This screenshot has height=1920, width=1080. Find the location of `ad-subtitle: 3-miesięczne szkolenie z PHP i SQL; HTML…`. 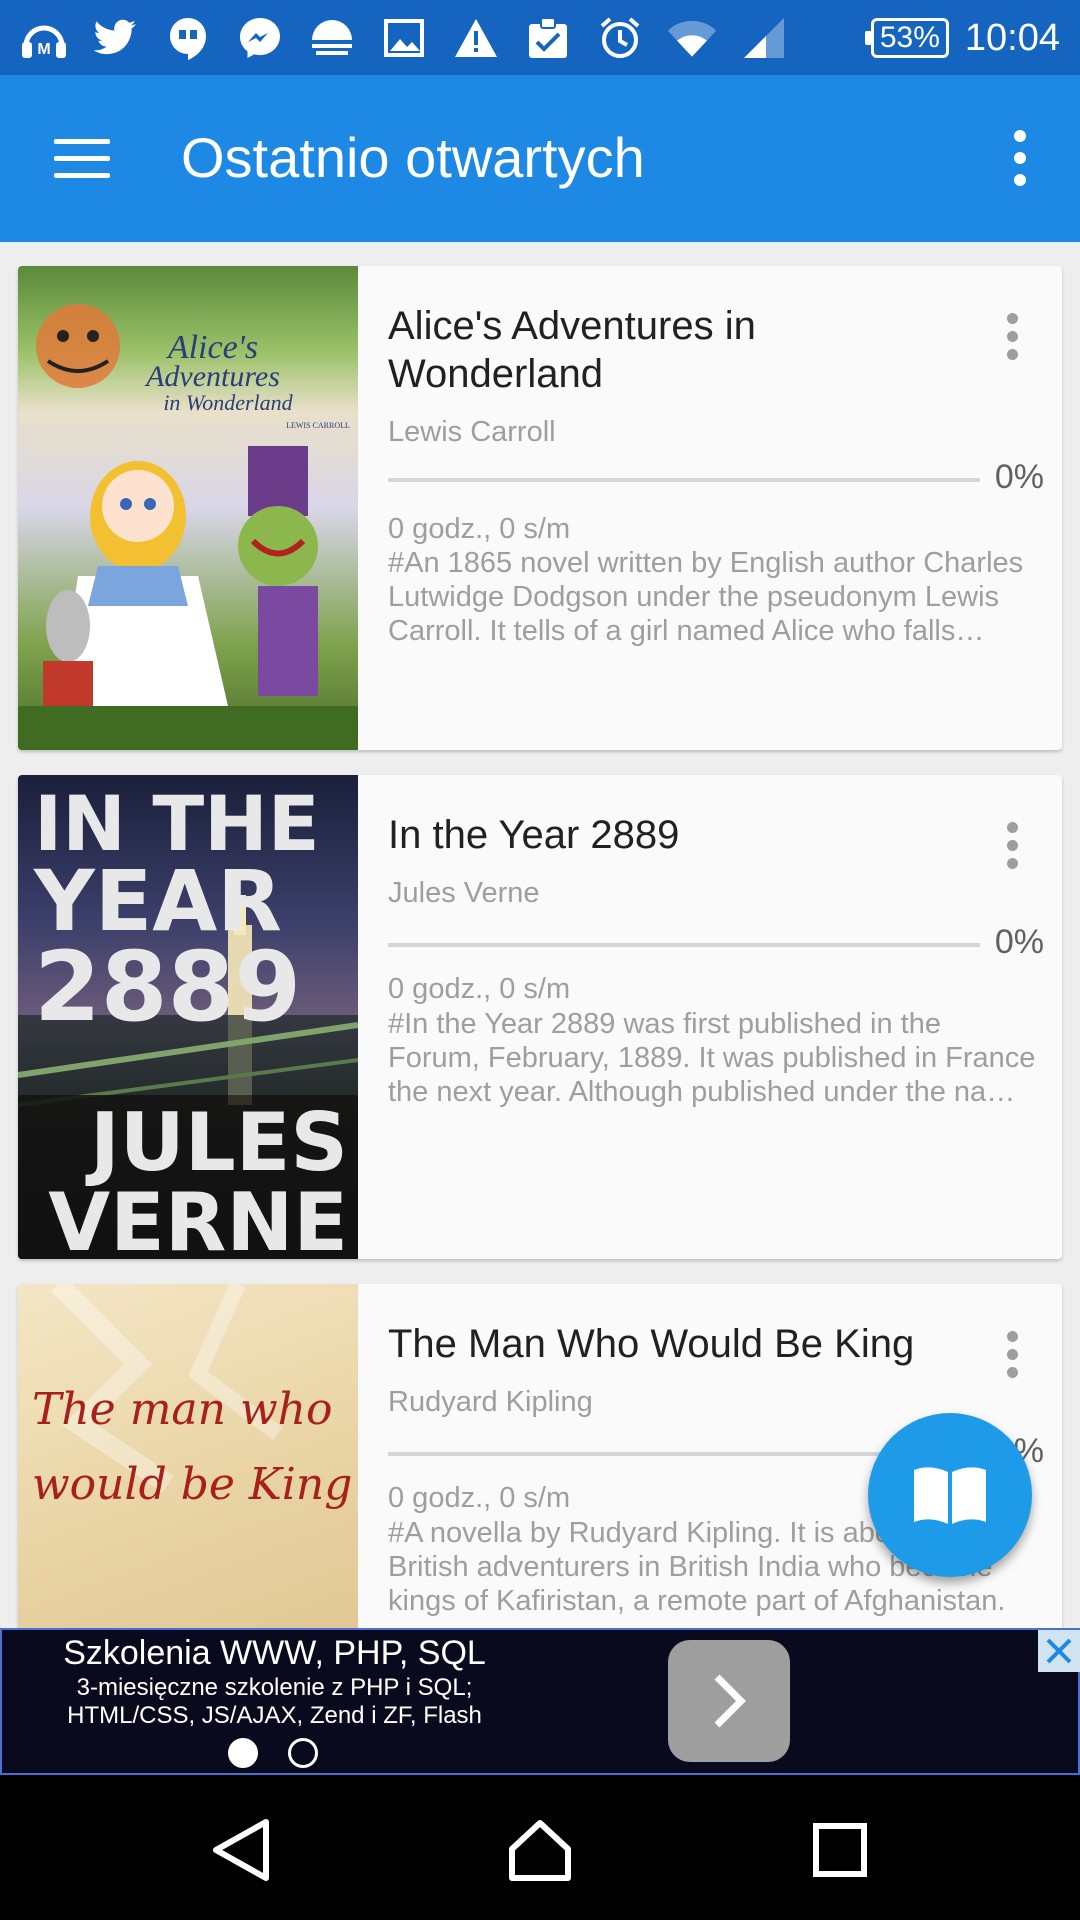

ad-subtitle: 3-miesięczne szkolenie z PHP i SQL; HTML… is located at coordinates (274, 1702).